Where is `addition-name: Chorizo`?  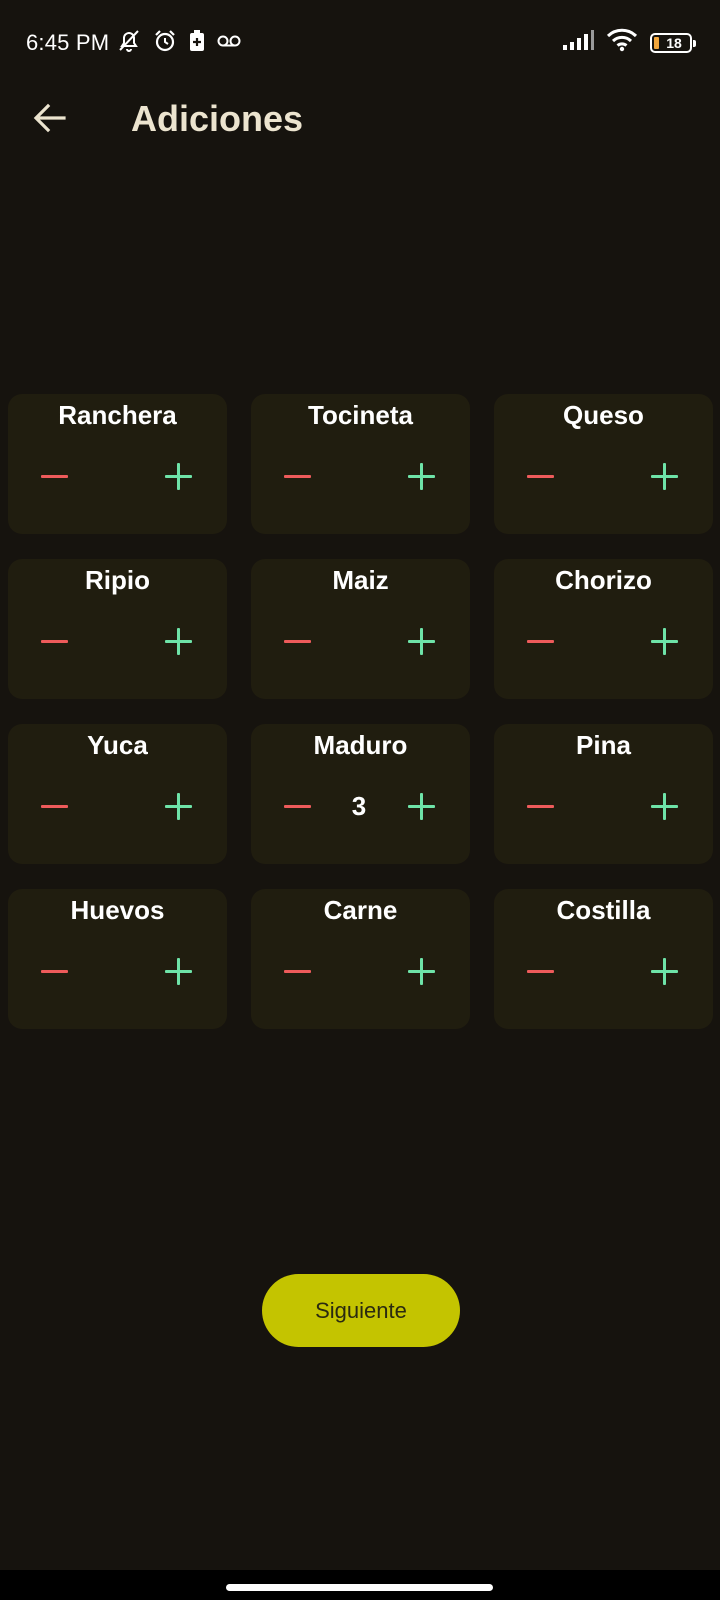 addition-name: Chorizo is located at coordinates (603, 580).